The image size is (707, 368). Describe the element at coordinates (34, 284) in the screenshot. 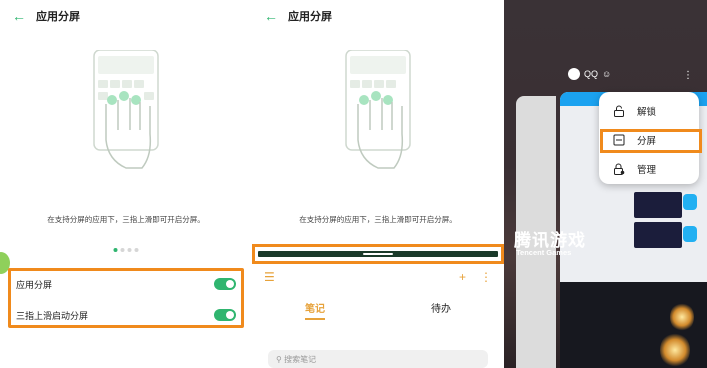

I see `setting-label: 应用分屏` at that location.